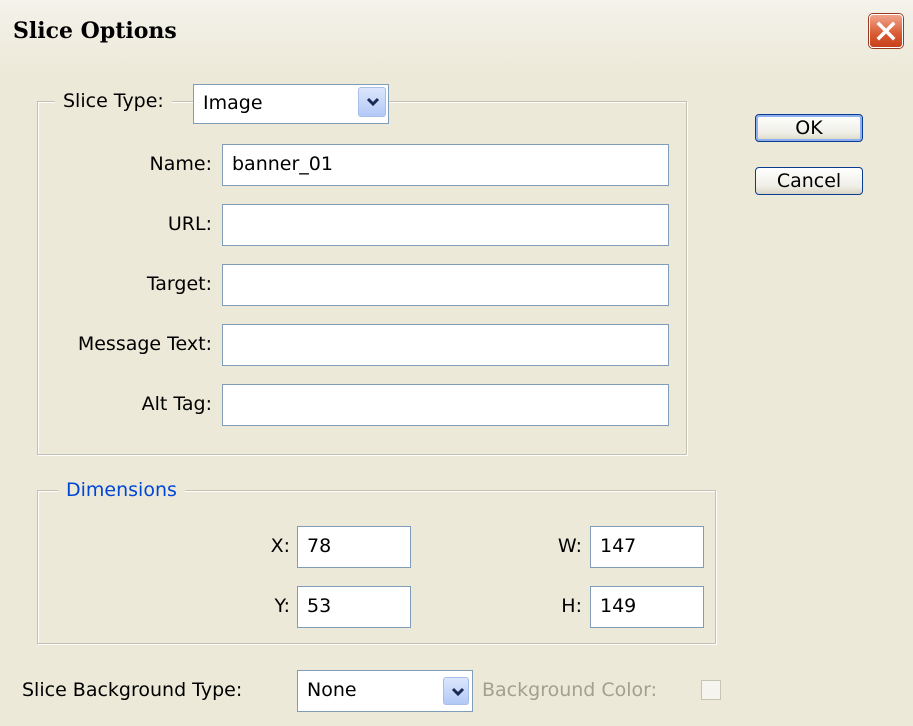 Image resolution: width=913 pixels, height=726 pixels. Describe the element at coordinates (354, 607) in the screenshot. I see `y-field: 53` at that location.